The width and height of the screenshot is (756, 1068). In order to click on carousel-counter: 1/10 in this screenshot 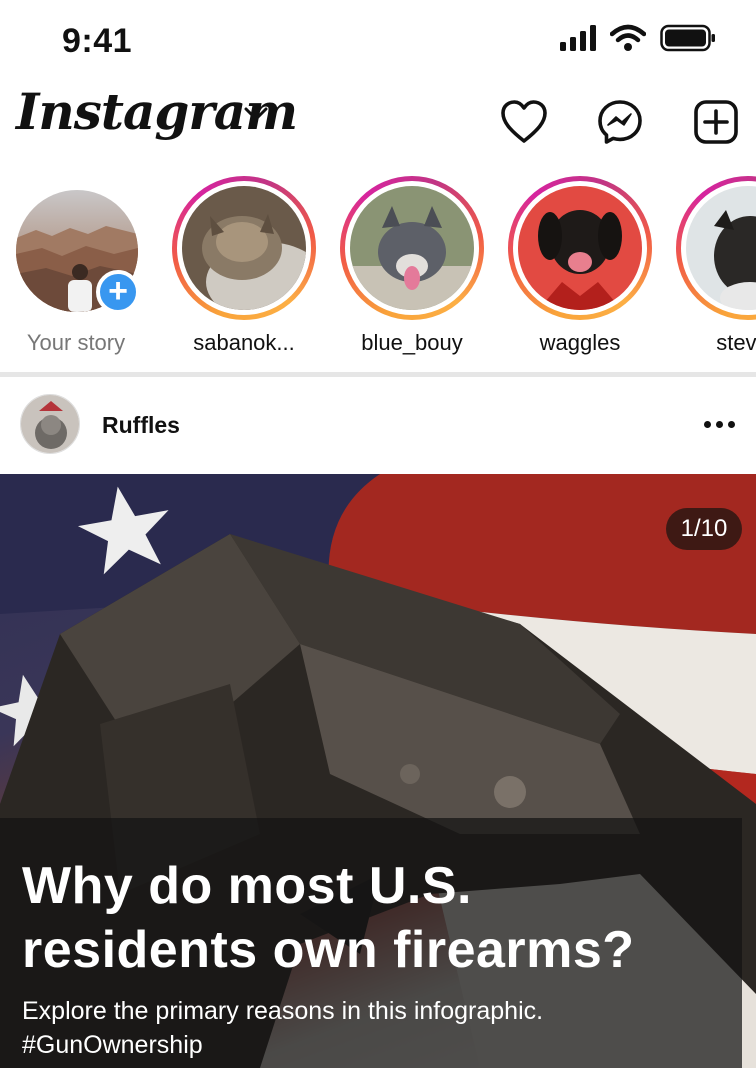, I will do `click(704, 529)`.